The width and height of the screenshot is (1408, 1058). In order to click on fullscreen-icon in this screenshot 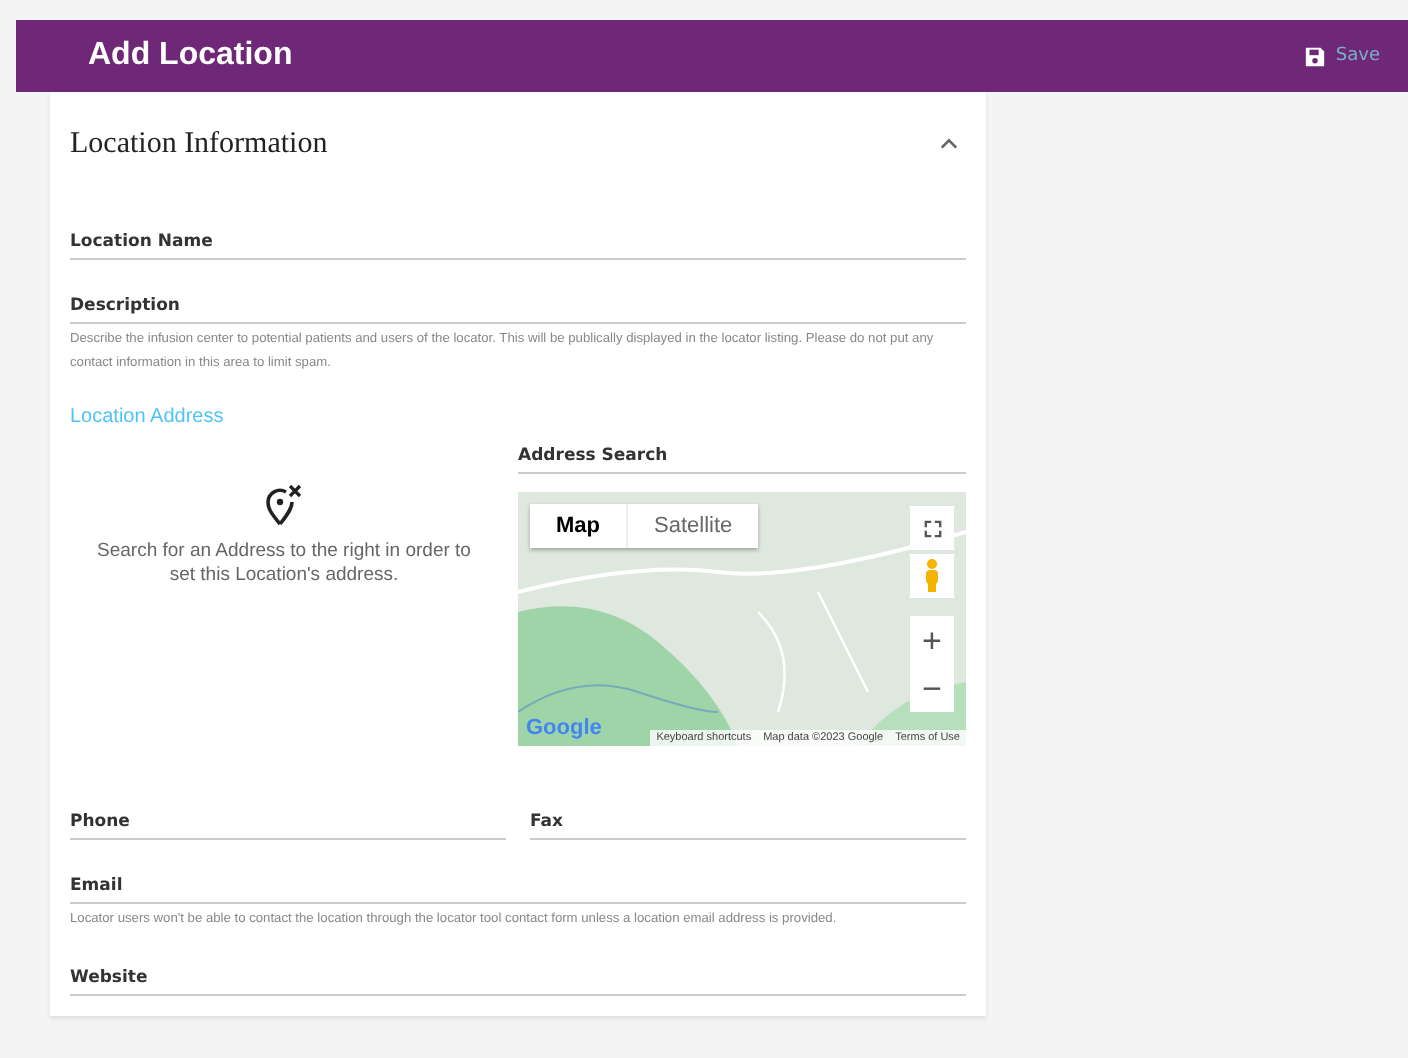, I will do `click(932, 528)`.